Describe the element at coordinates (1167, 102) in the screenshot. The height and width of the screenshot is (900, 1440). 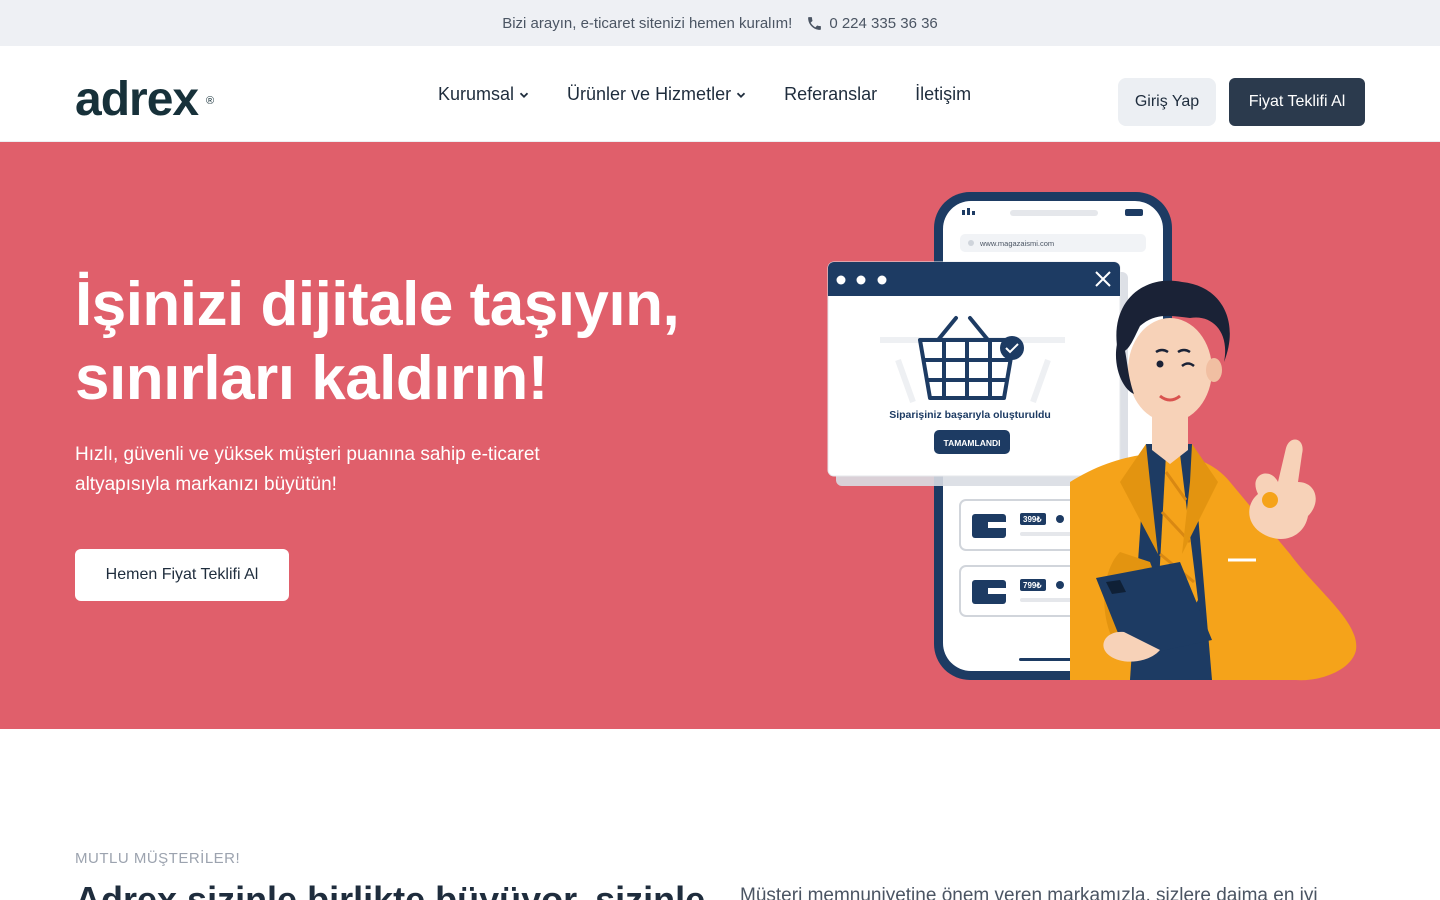
I see `login-button: Giriş Yap` at that location.